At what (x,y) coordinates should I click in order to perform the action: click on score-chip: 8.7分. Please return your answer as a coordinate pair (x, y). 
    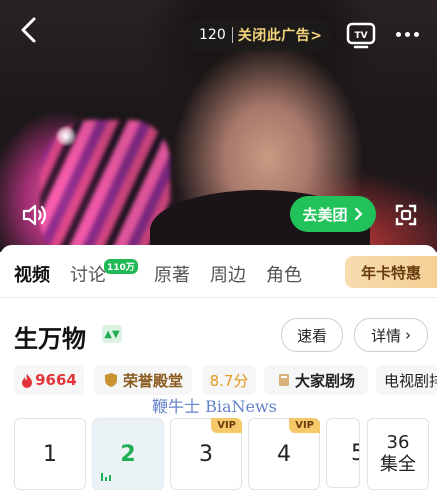
    Looking at the image, I should click on (229, 380).